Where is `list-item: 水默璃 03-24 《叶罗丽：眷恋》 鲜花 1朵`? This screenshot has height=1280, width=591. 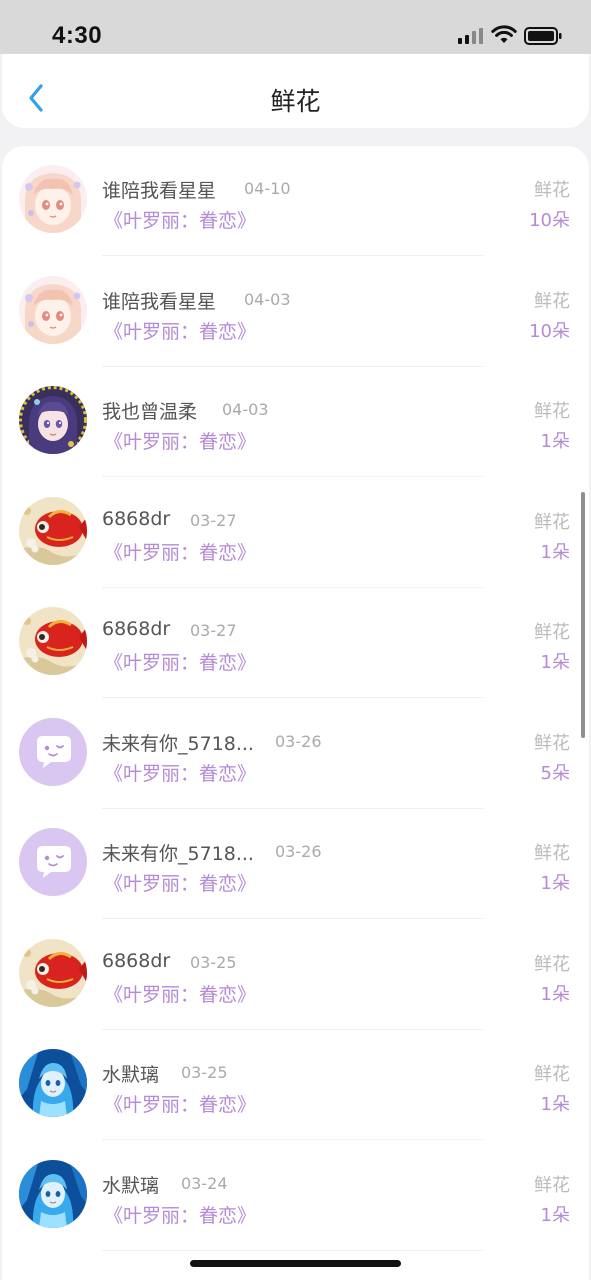 list-item: 水默璃 03-24 《叶罗丽：眷恋》 鲜花 1朵 is located at coordinates (295, 1196).